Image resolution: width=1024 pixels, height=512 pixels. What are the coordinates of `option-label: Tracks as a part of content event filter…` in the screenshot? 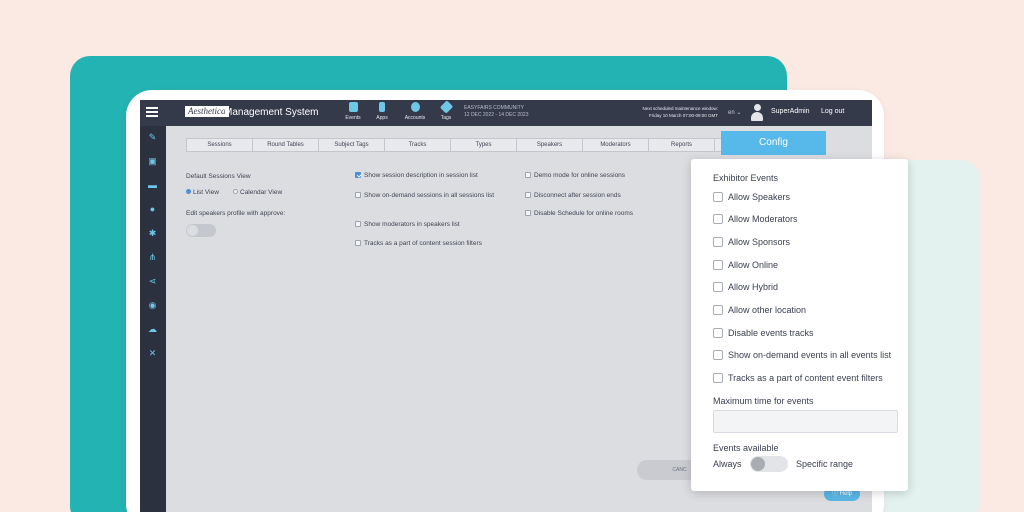 It's located at (805, 378).